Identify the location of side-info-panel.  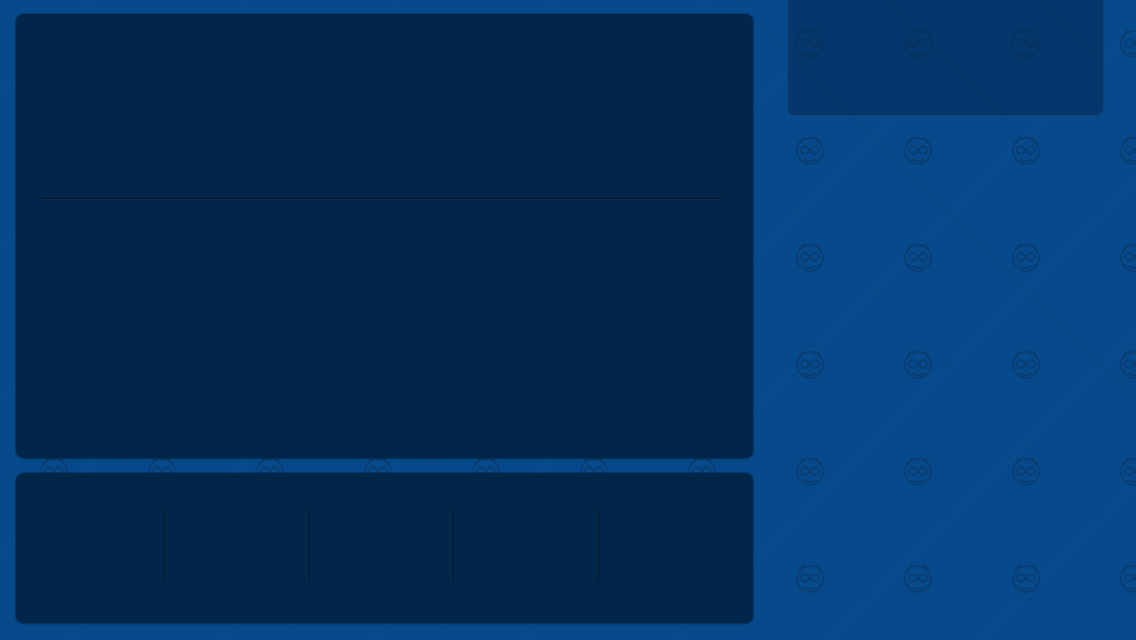
(945, 58).